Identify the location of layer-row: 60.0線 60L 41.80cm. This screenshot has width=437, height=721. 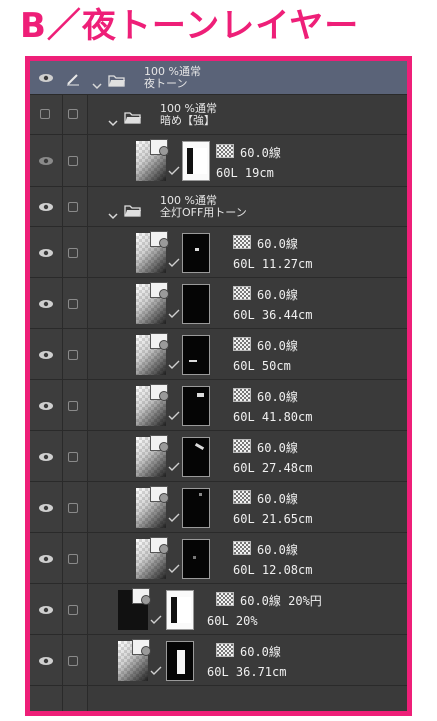
(218, 405).